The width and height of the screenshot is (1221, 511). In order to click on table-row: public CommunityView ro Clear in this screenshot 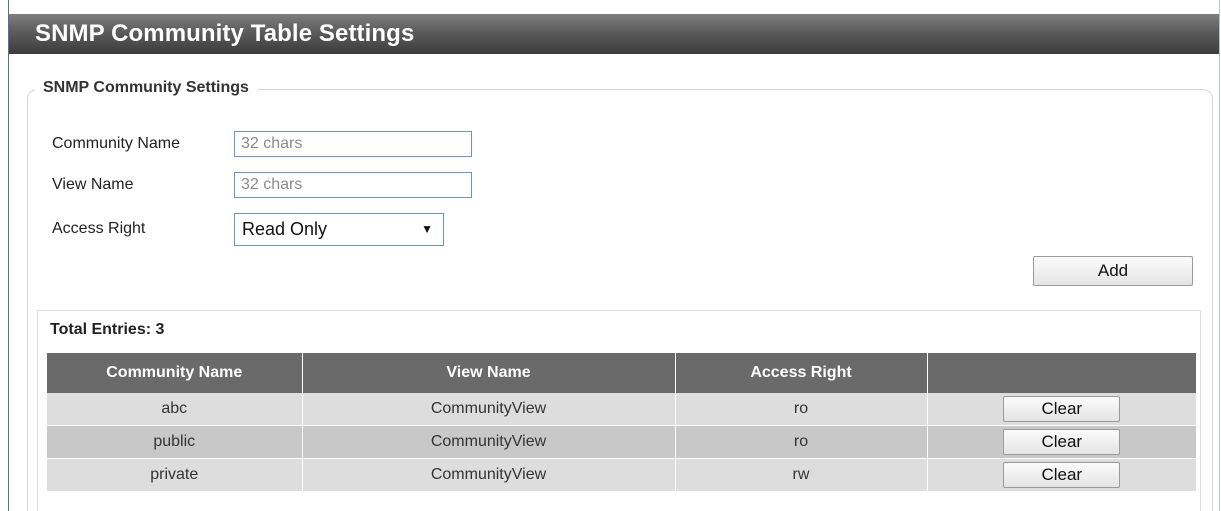, I will do `click(621, 442)`.